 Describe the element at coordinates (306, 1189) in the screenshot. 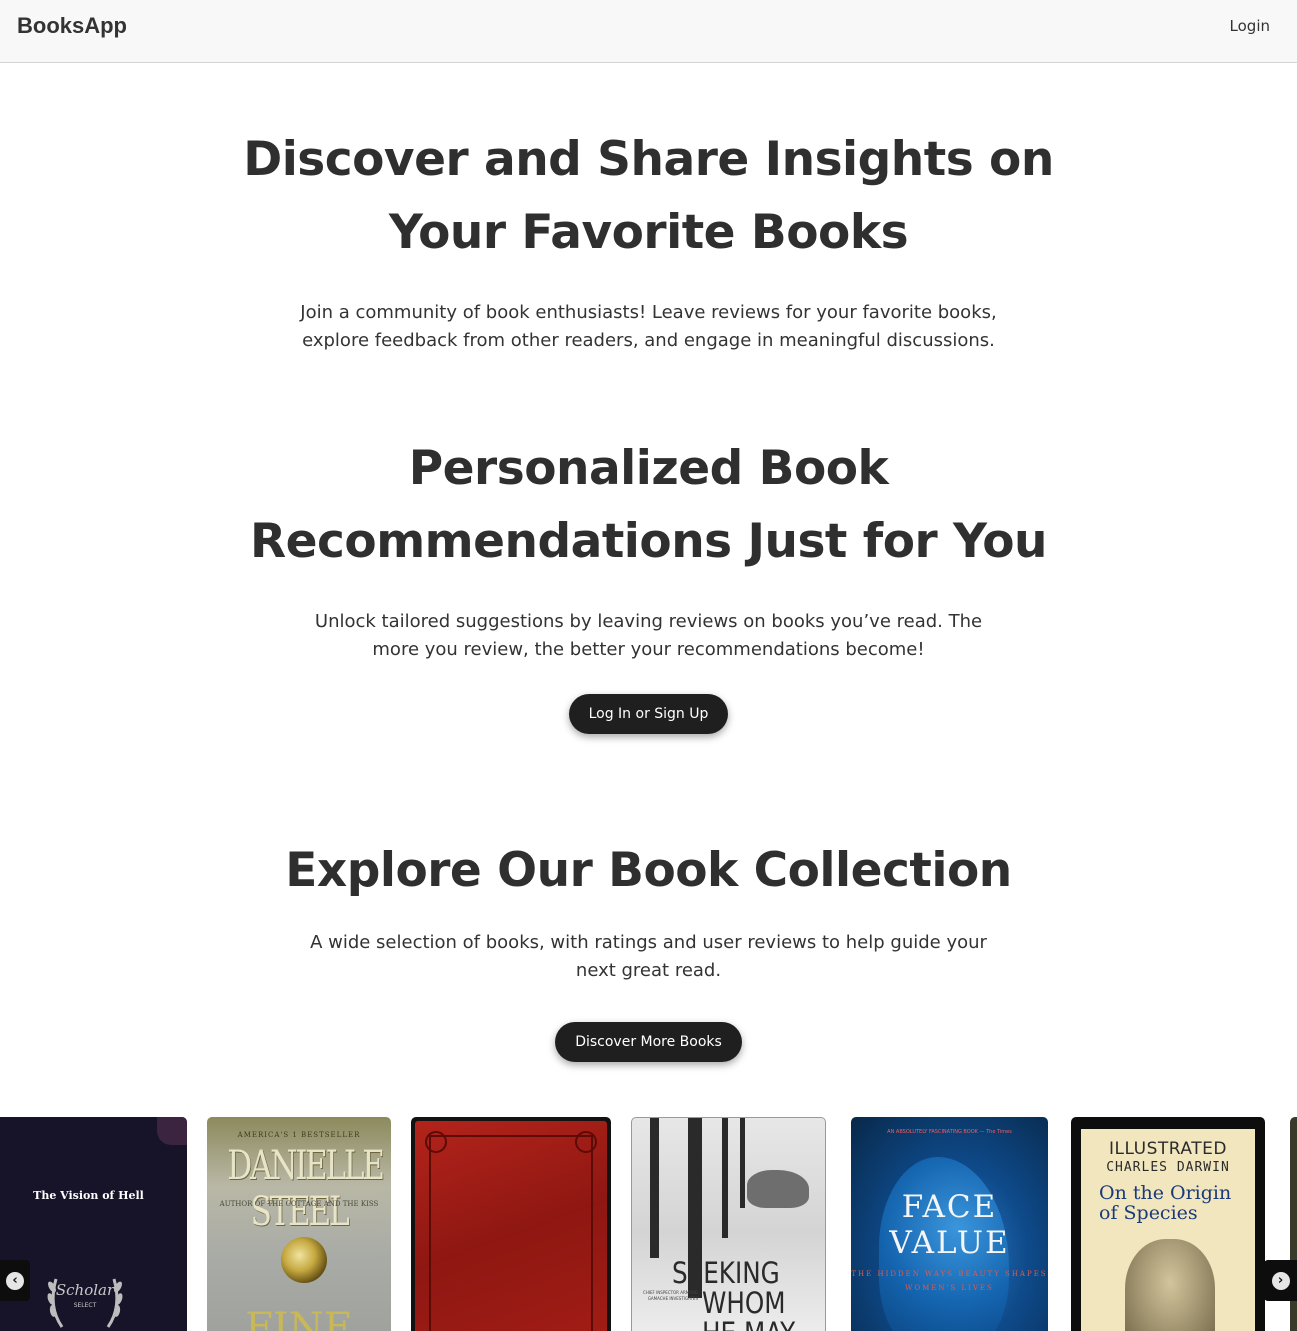

I see `cover-author: DANIELLE STEEL` at that location.